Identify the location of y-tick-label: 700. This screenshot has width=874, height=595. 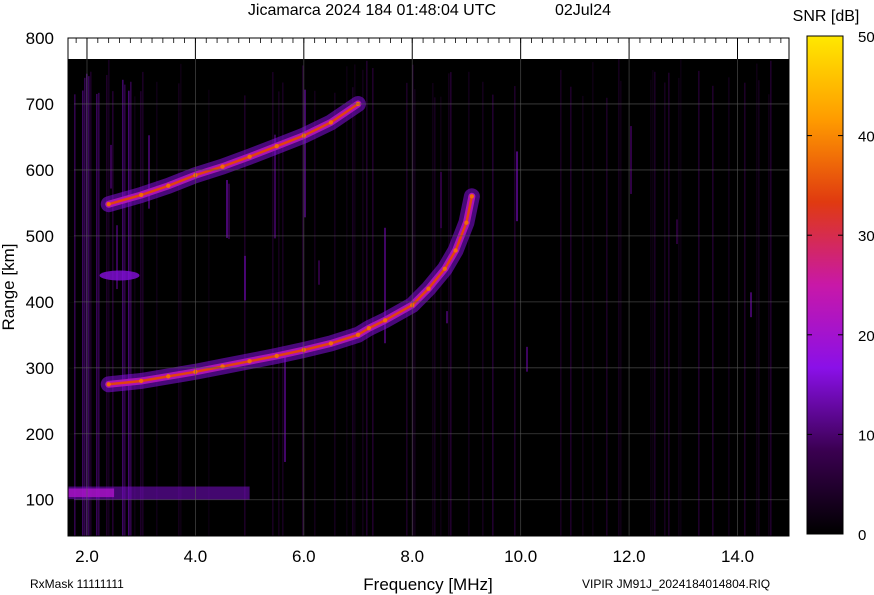
(40, 104).